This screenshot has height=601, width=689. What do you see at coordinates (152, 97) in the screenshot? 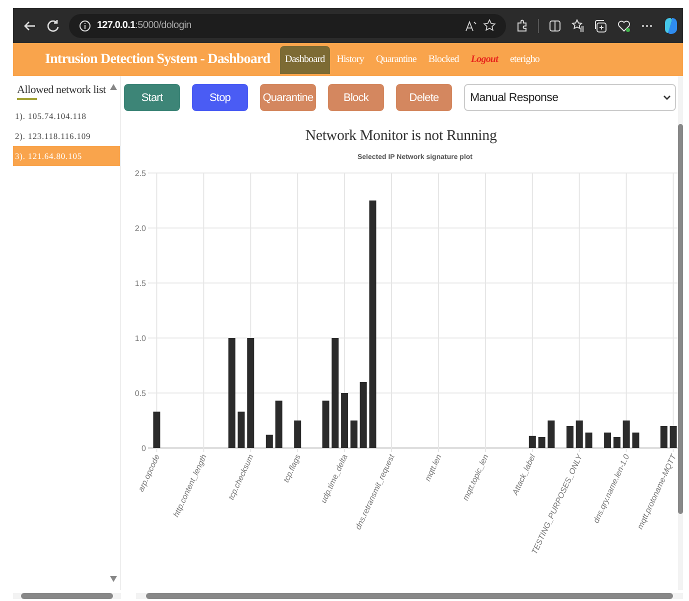
I see `action-button: Start` at bounding box center [152, 97].